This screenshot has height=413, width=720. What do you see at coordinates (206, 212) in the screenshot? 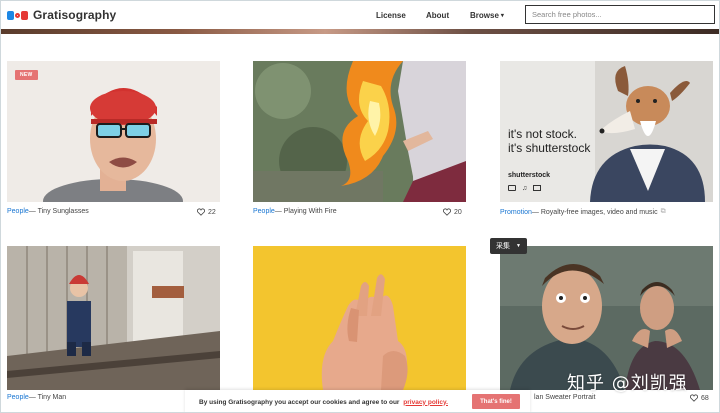
I see `like-counter: 22` at bounding box center [206, 212].